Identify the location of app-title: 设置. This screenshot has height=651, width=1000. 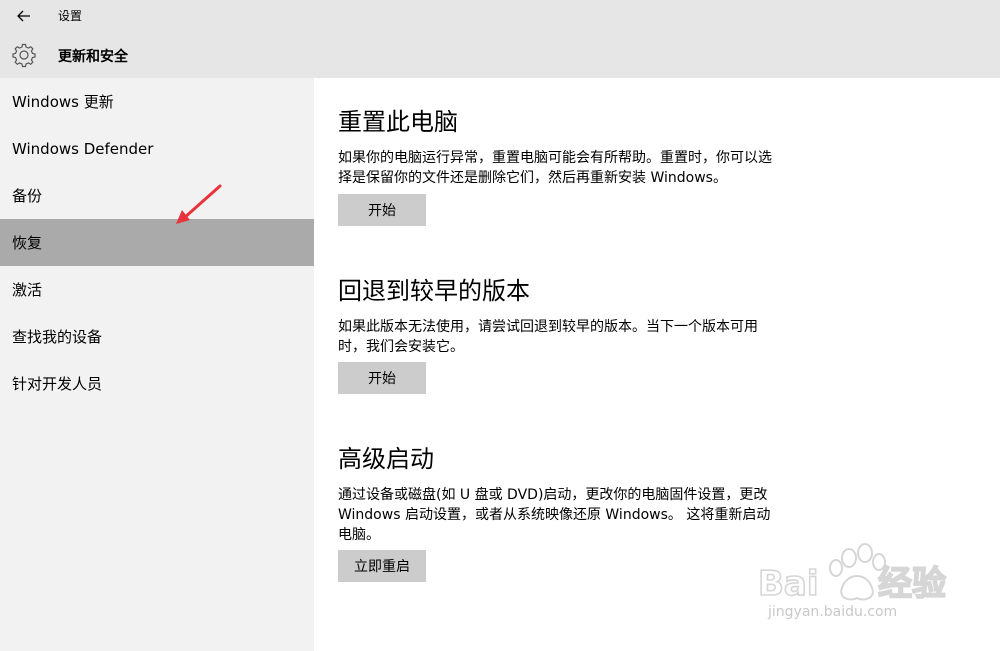
(70, 16).